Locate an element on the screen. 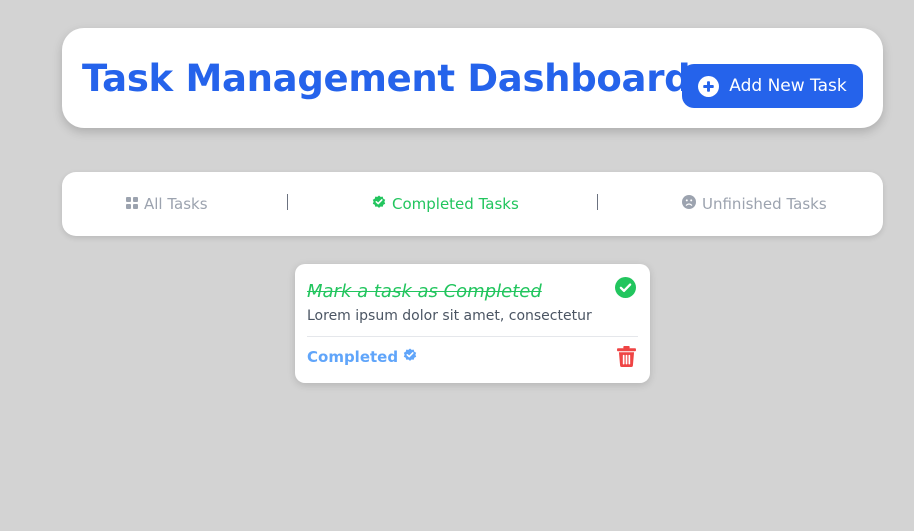 The image size is (914, 531). task-status-label: Completed is located at coordinates (353, 357).